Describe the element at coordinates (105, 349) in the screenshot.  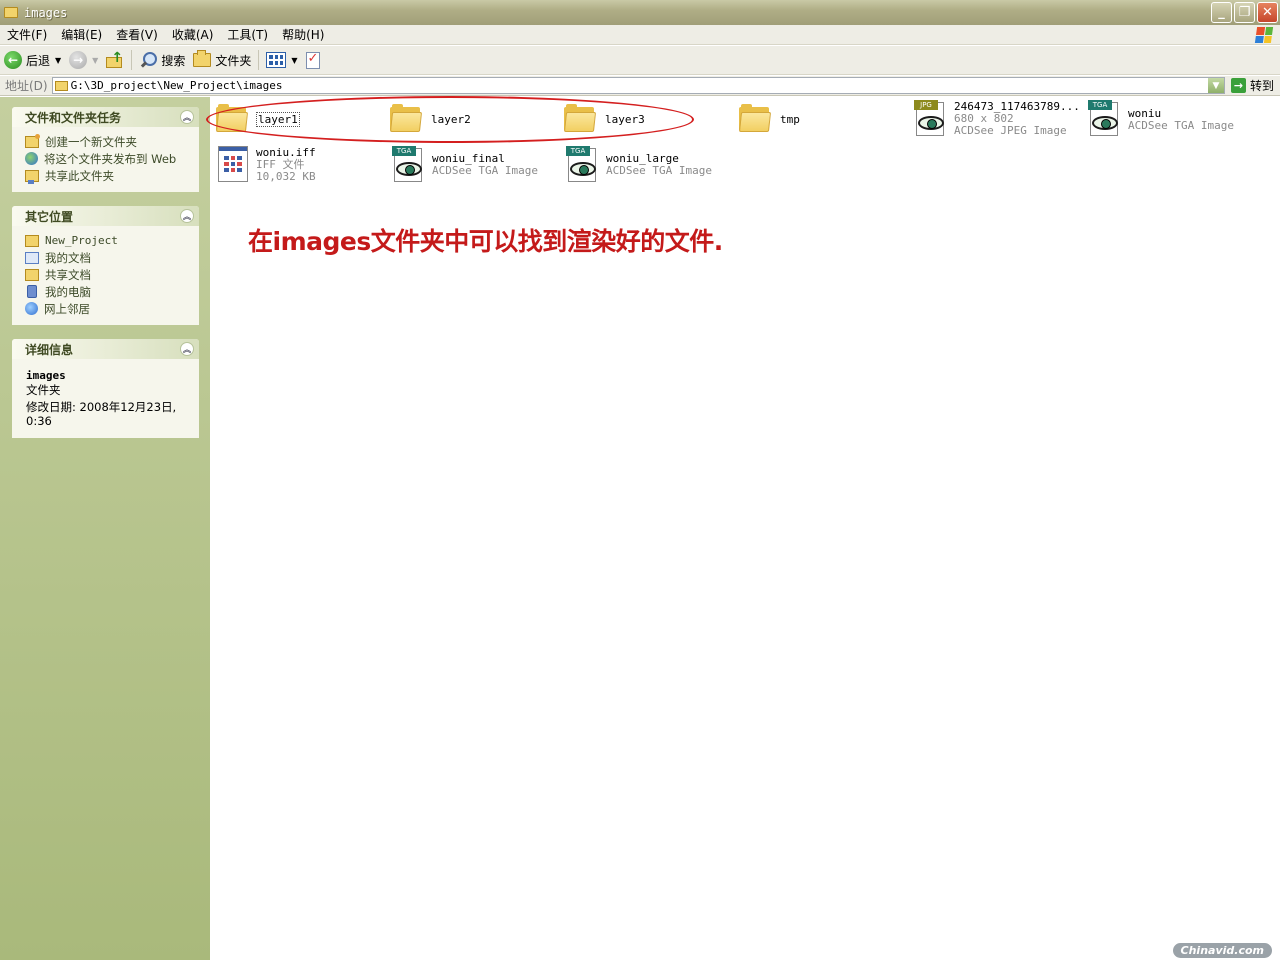
I see `panel-header: 详细信息 ︽` at that location.